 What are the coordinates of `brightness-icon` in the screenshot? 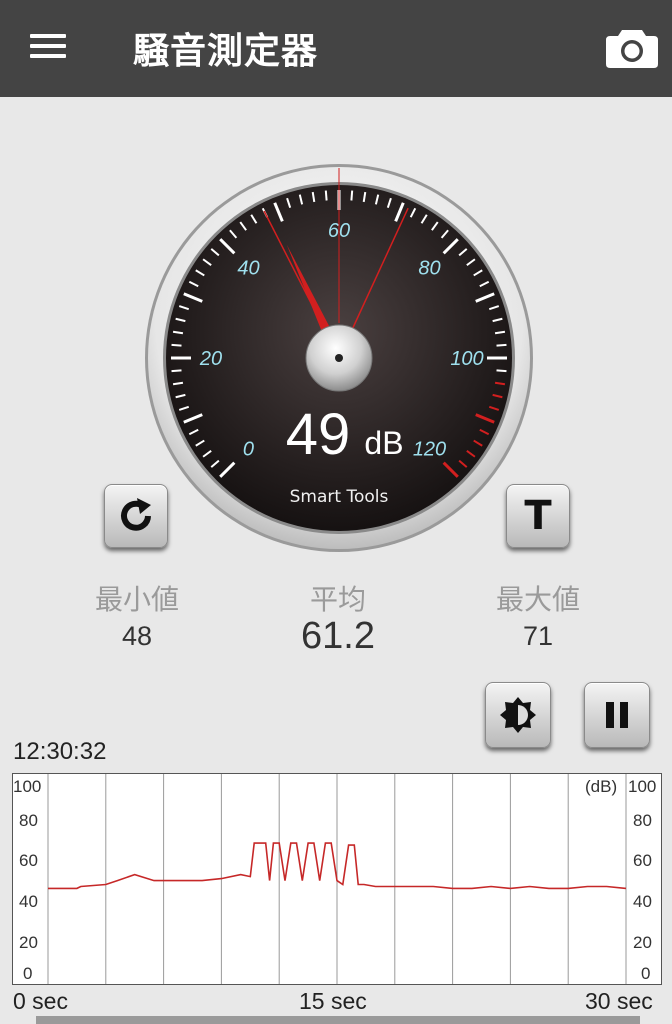 It's located at (518, 715).